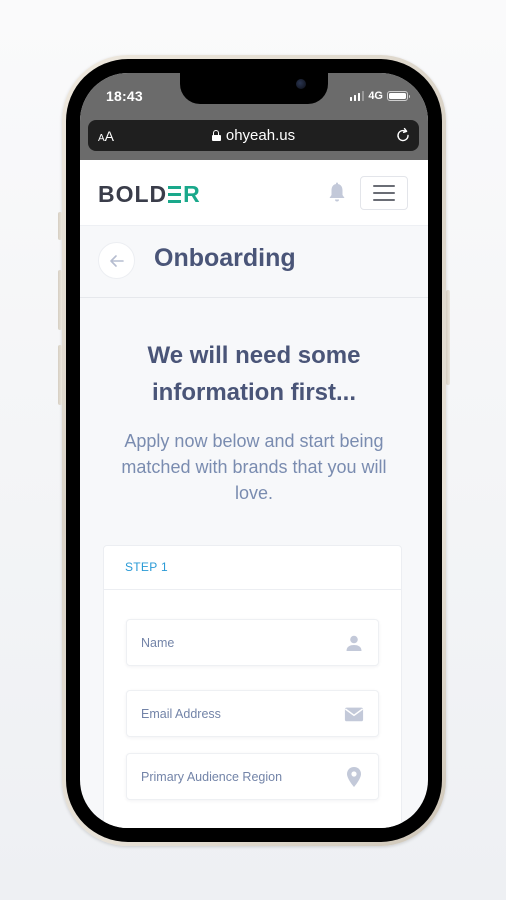  I want to click on name-input, so click(242, 642).